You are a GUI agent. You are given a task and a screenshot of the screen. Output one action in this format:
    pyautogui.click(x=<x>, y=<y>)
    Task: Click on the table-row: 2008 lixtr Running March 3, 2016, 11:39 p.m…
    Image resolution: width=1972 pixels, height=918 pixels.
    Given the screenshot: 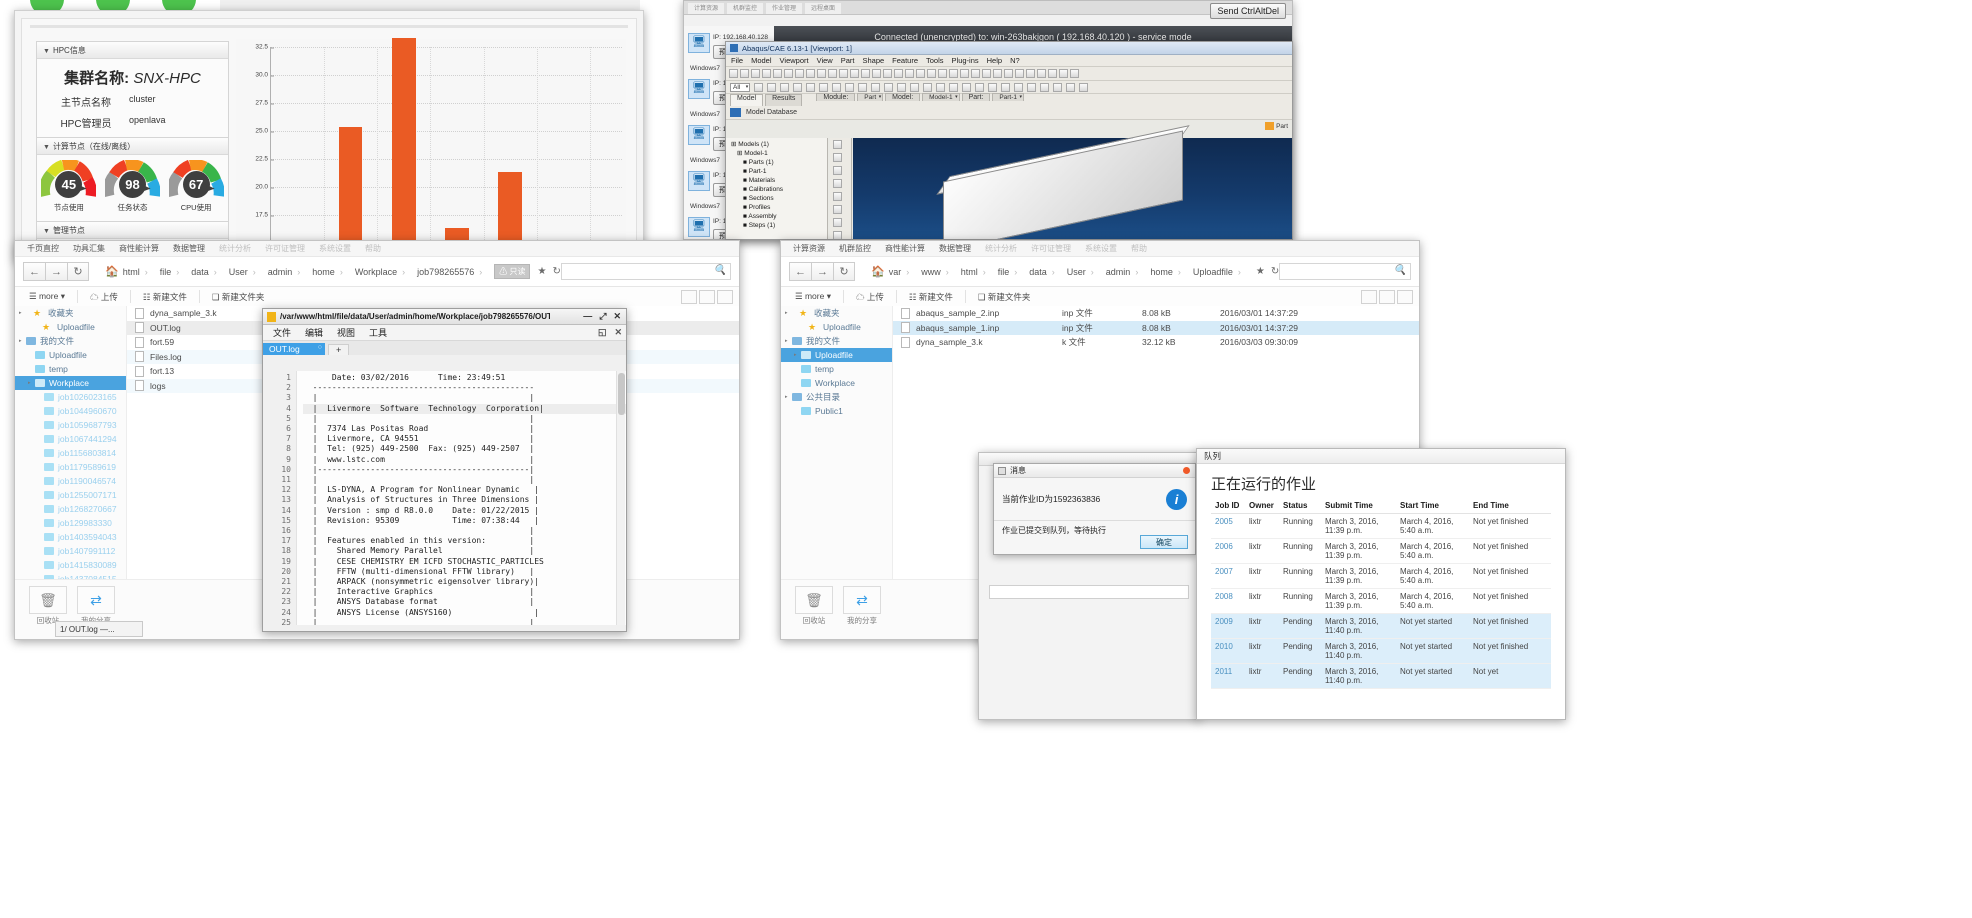 What is the action you would take?
    pyautogui.click(x=1381, y=601)
    